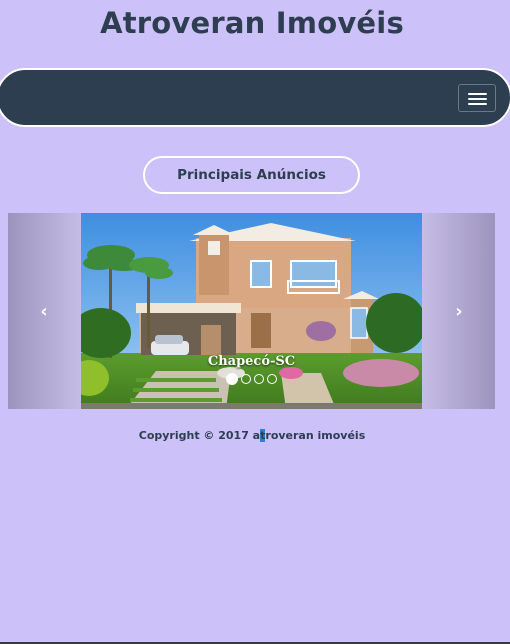  I want to click on navbar, so click(255, 97).